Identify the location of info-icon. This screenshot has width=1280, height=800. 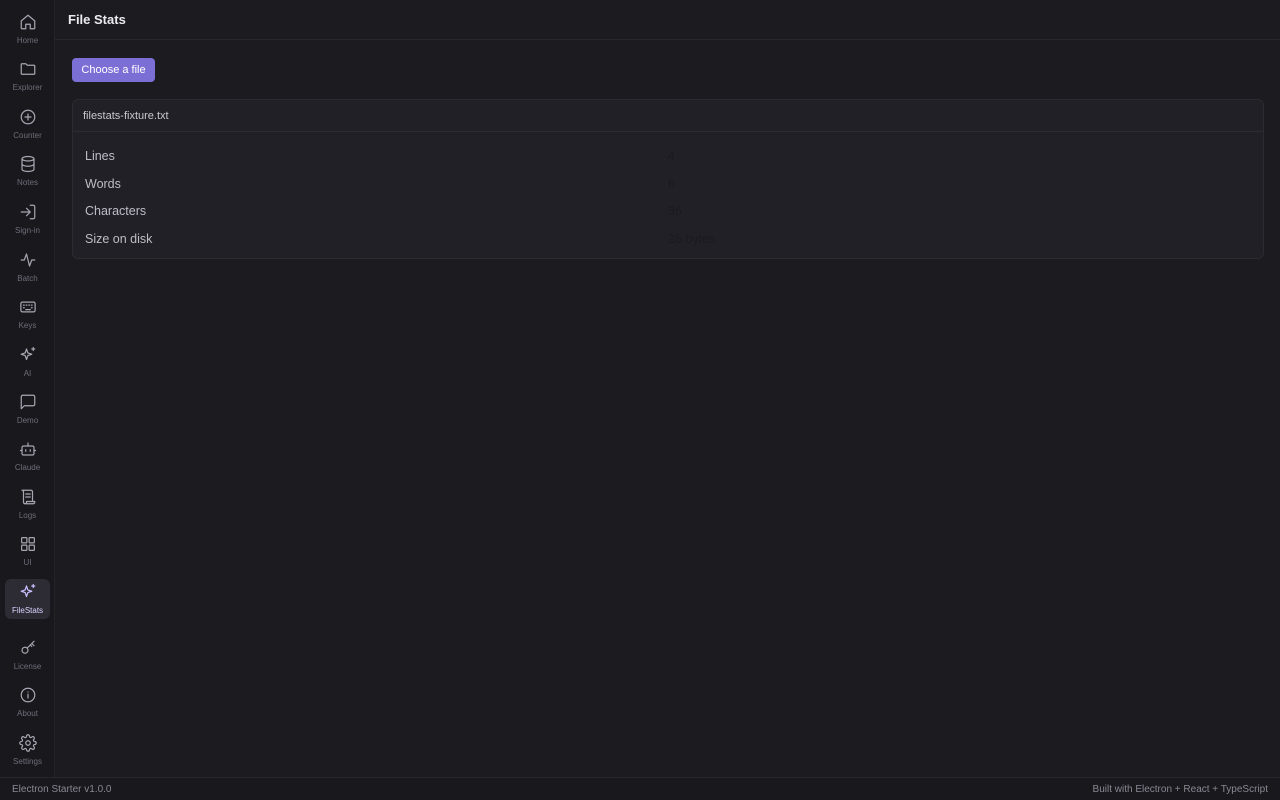
(28, 695).